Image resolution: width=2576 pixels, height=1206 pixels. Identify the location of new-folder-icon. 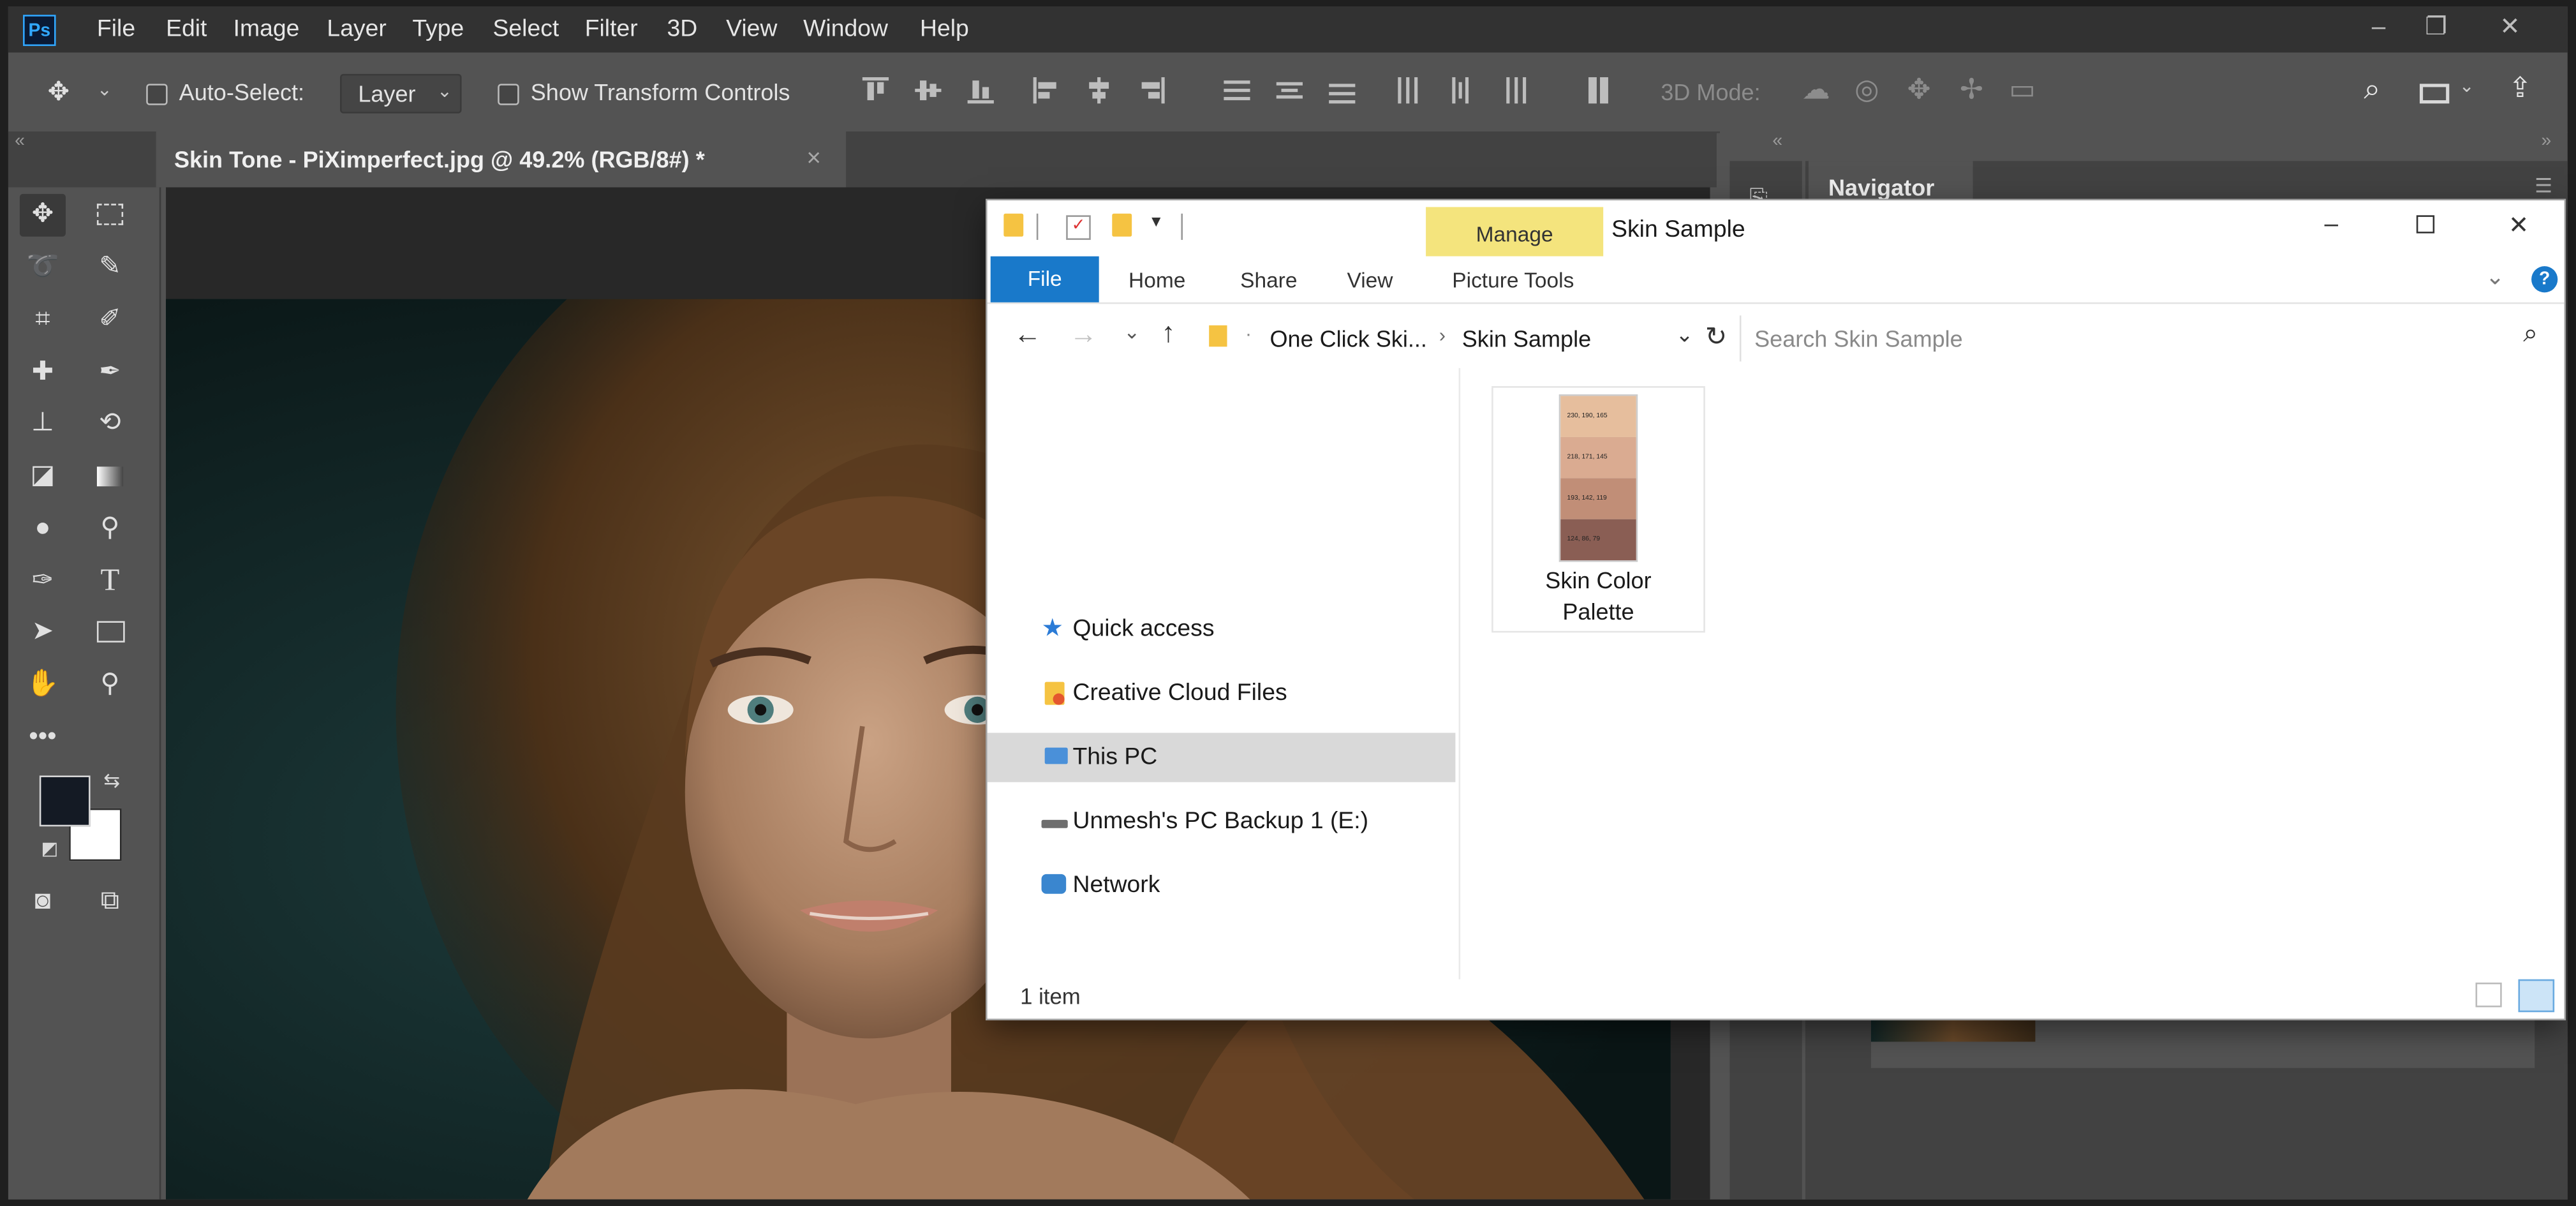
(1122, 225).